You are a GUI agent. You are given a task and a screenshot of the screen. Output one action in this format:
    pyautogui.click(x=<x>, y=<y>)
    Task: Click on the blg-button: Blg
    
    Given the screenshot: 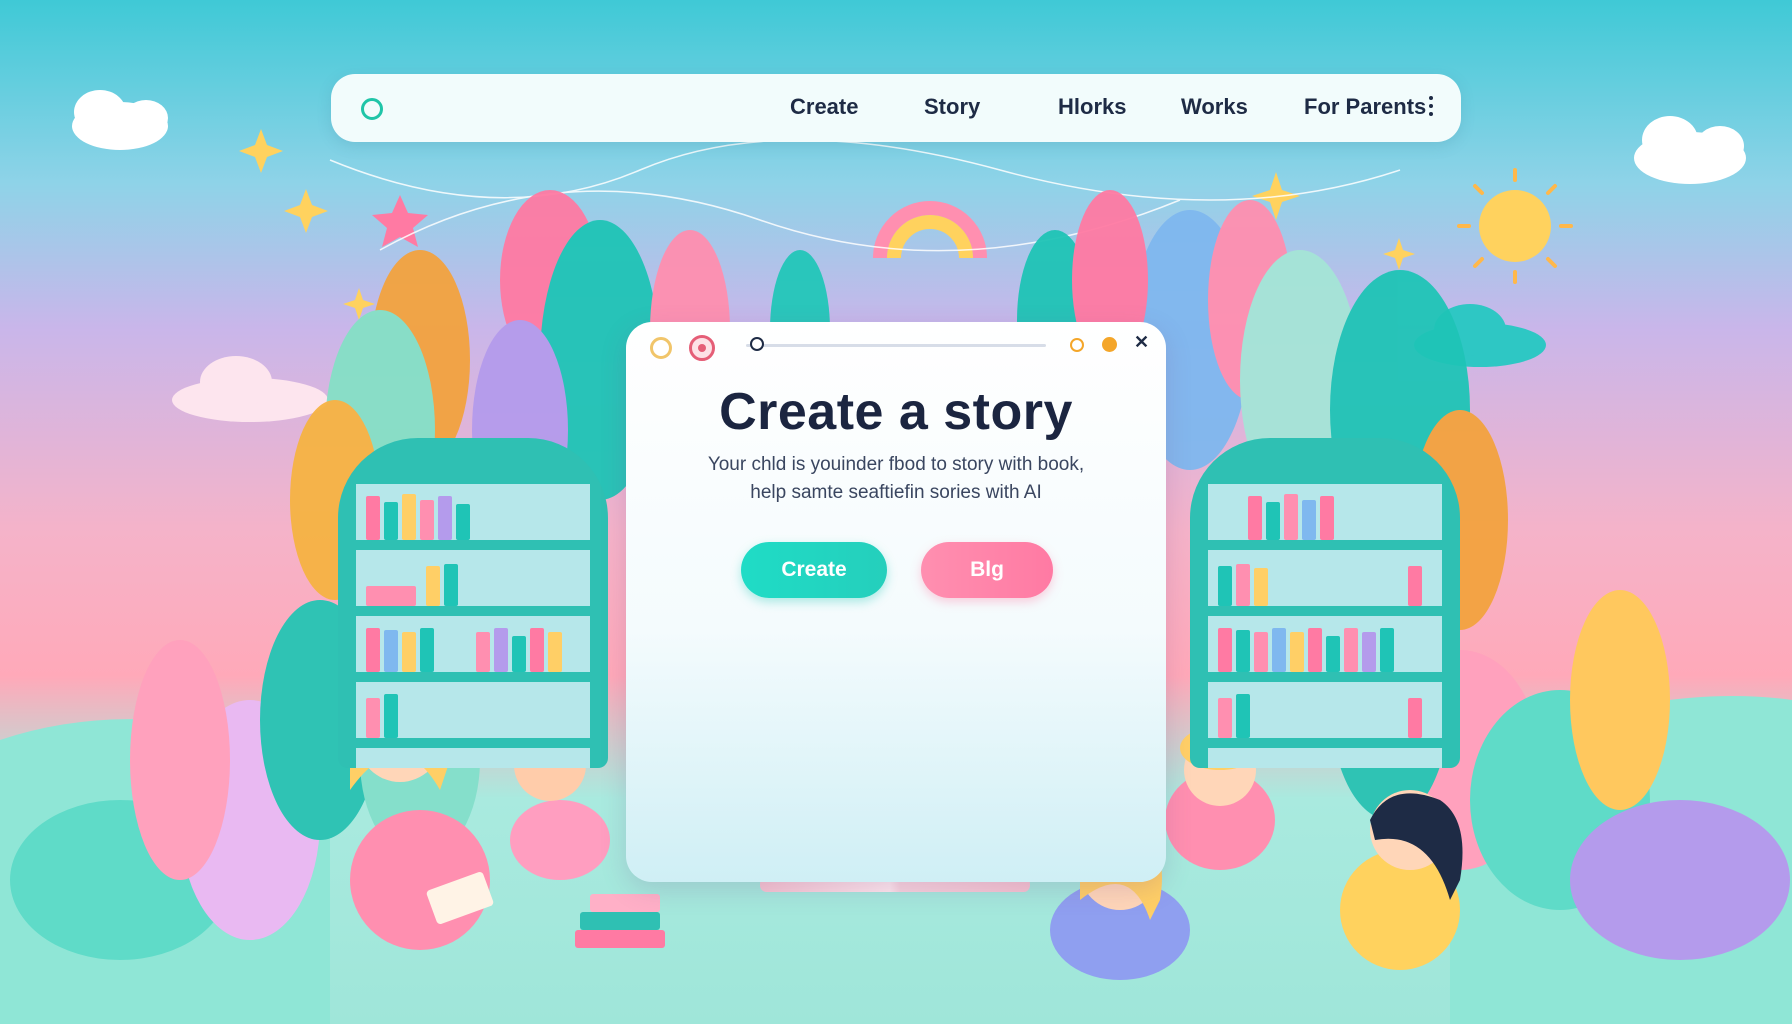 What is the action you would take?
    pyautogui.click(x=987, y=570)
    